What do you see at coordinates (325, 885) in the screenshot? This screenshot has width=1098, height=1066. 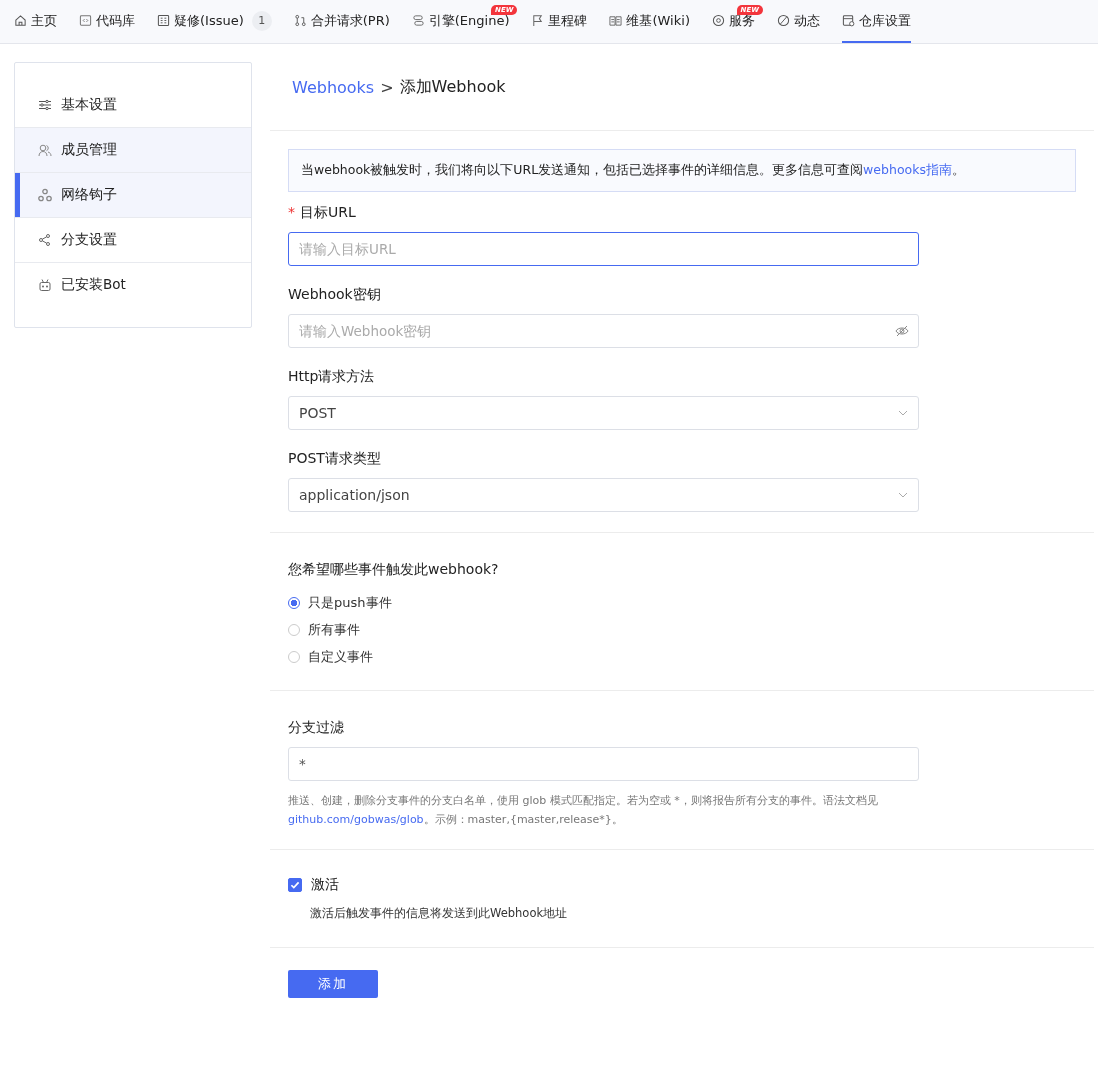 I see `checkbox-label: 激活` at bounding box center [325, 885].